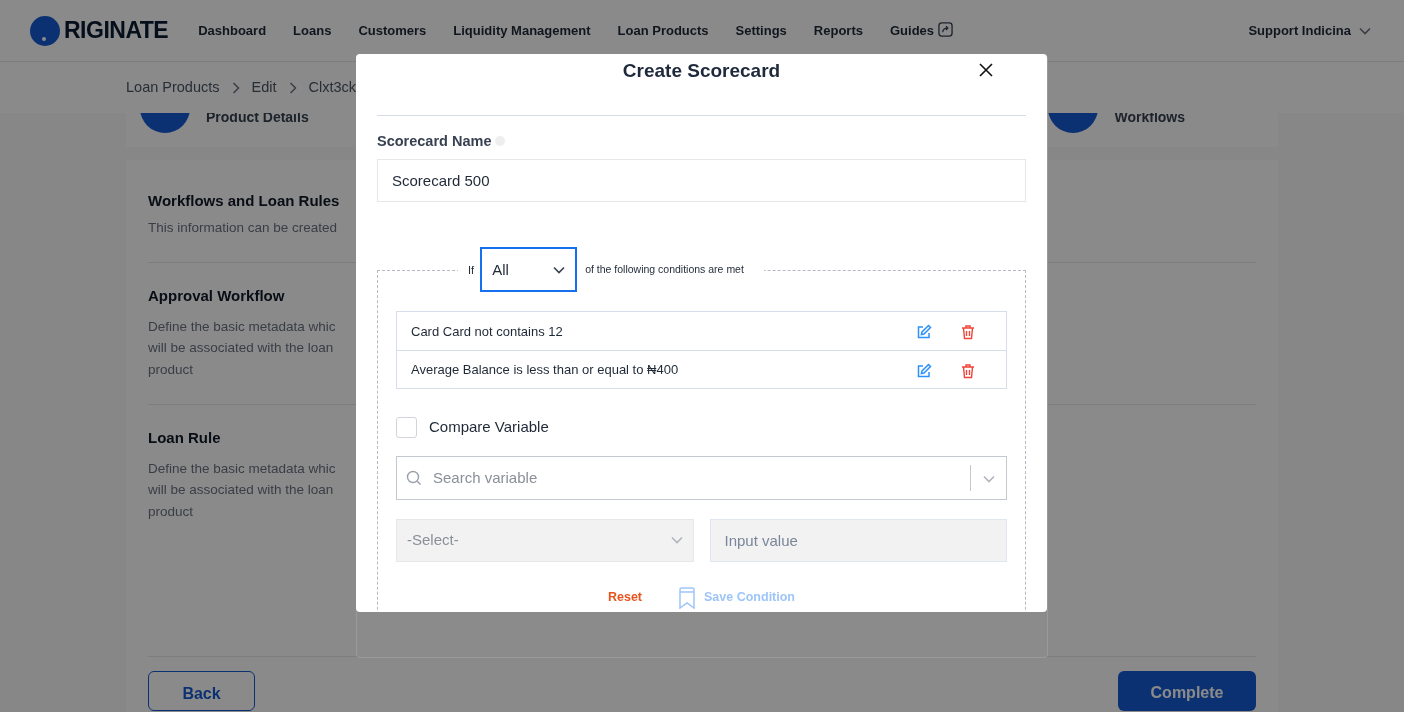 This screenshot has width=1404, height=712. I want to click on bookmark-icon, so click(687, 597).